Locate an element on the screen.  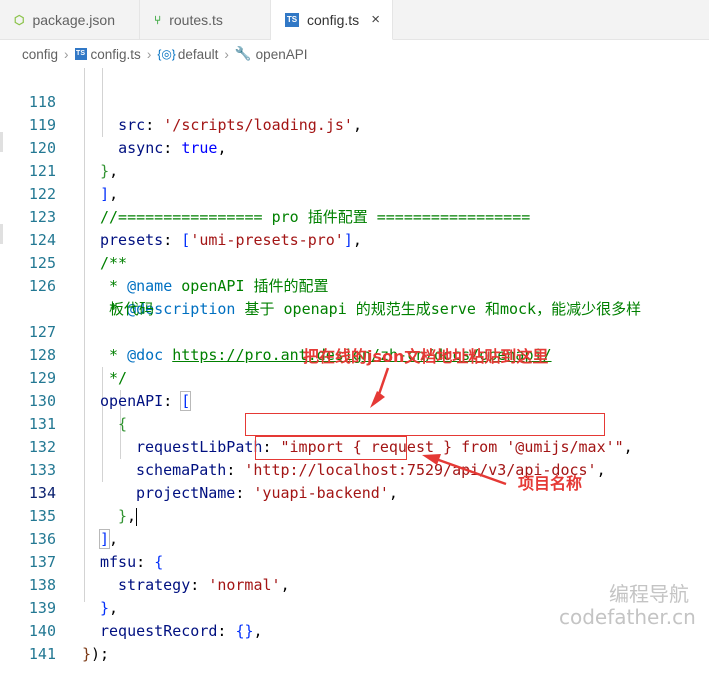
arrow-head-json is located at coordinates (377, 399).